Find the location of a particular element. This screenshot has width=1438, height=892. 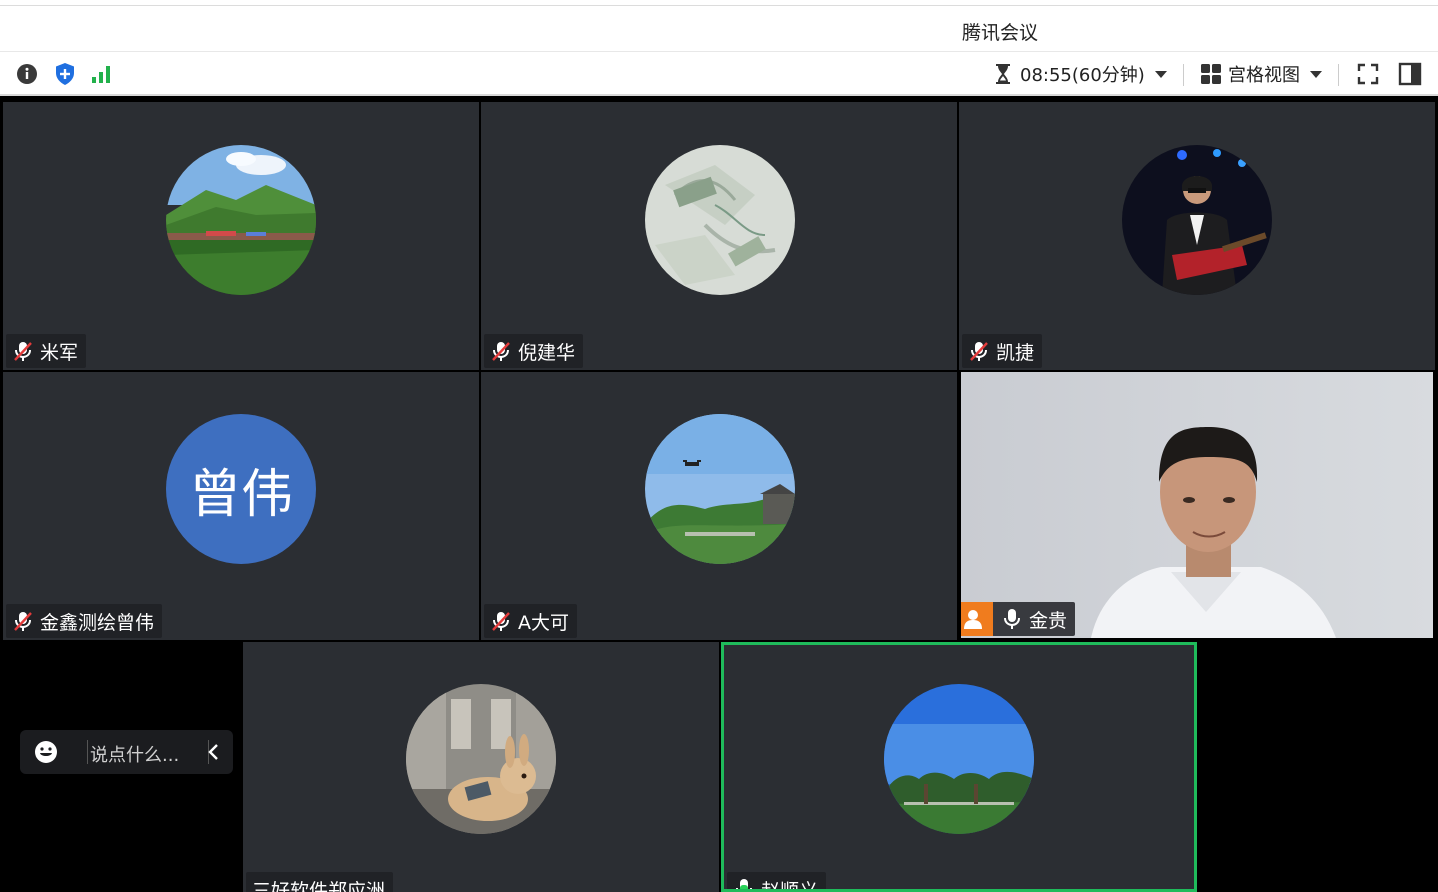

participant-video-feed is located at coordinates (1197, 505).